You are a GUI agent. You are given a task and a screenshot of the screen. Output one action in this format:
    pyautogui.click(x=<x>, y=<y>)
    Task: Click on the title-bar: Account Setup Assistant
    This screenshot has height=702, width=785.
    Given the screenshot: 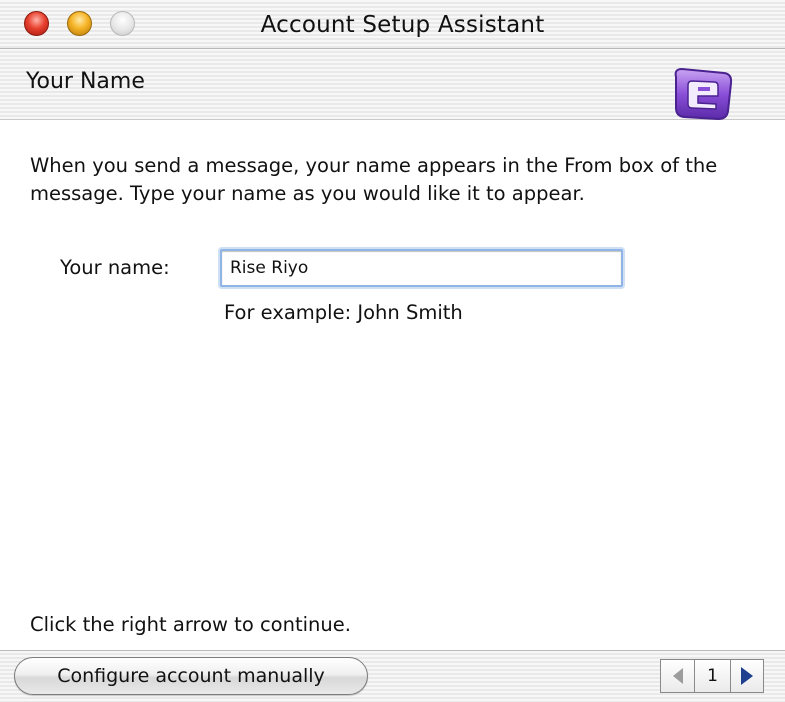 What is the action you would take?
    pyautogui.click(x=392, y=24)
    